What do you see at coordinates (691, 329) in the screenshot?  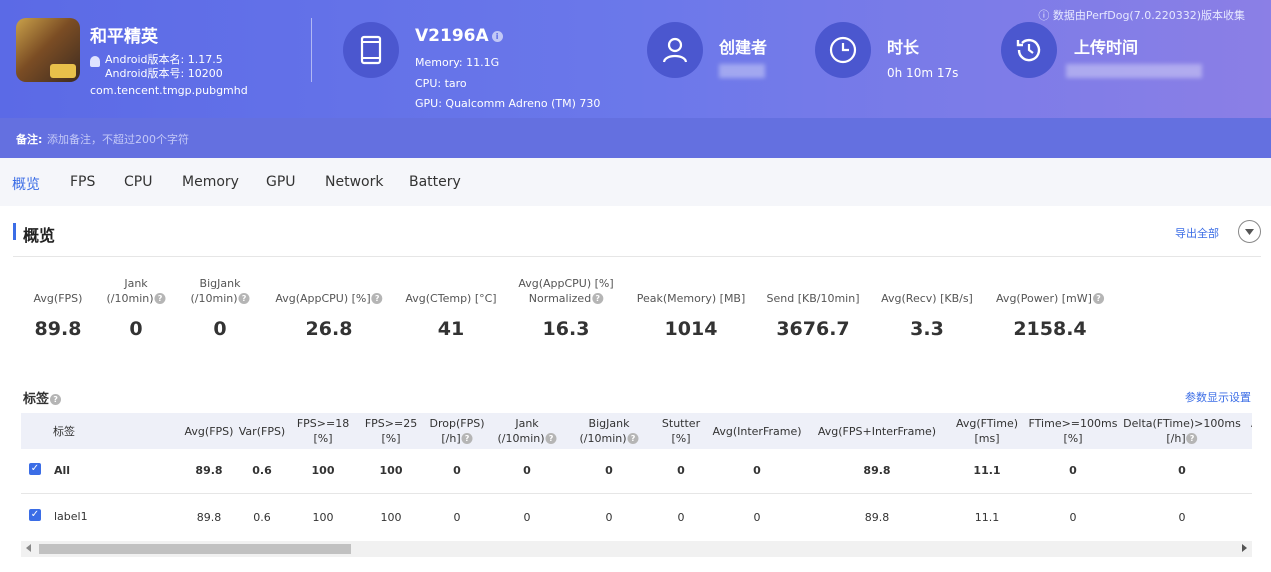 I see `metric-value: 1014` at bounding box center [691, 329].